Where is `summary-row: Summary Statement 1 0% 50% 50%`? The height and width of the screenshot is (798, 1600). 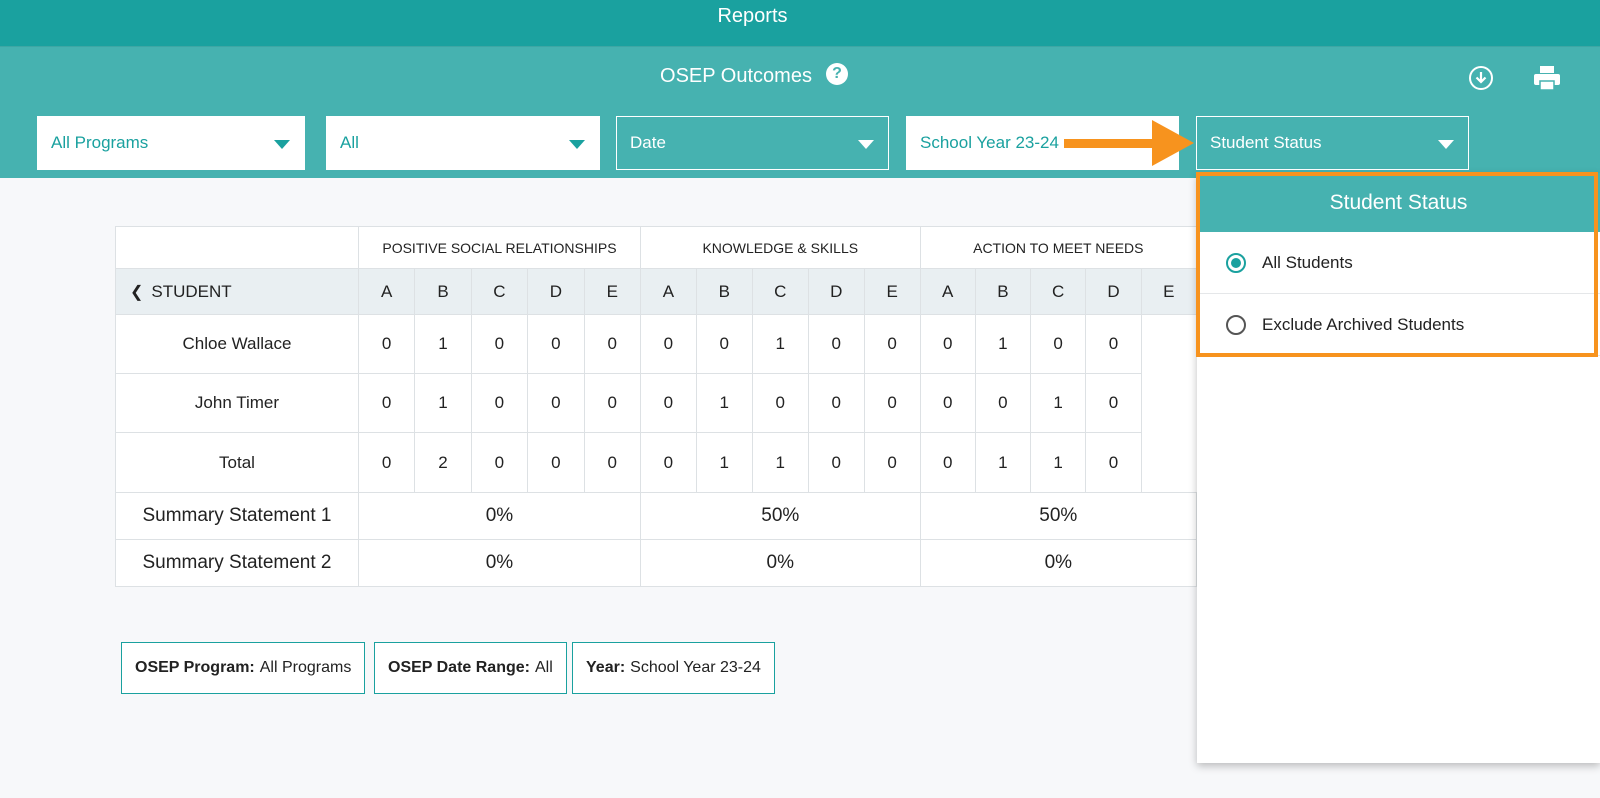
summary-row: Summary Statement 1 0% 50% 50% is located at coordinates (656, 516).